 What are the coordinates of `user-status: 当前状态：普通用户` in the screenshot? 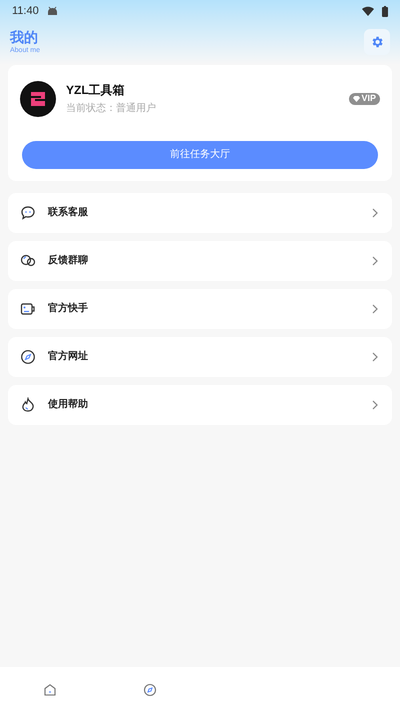 It's located at (111, 109).